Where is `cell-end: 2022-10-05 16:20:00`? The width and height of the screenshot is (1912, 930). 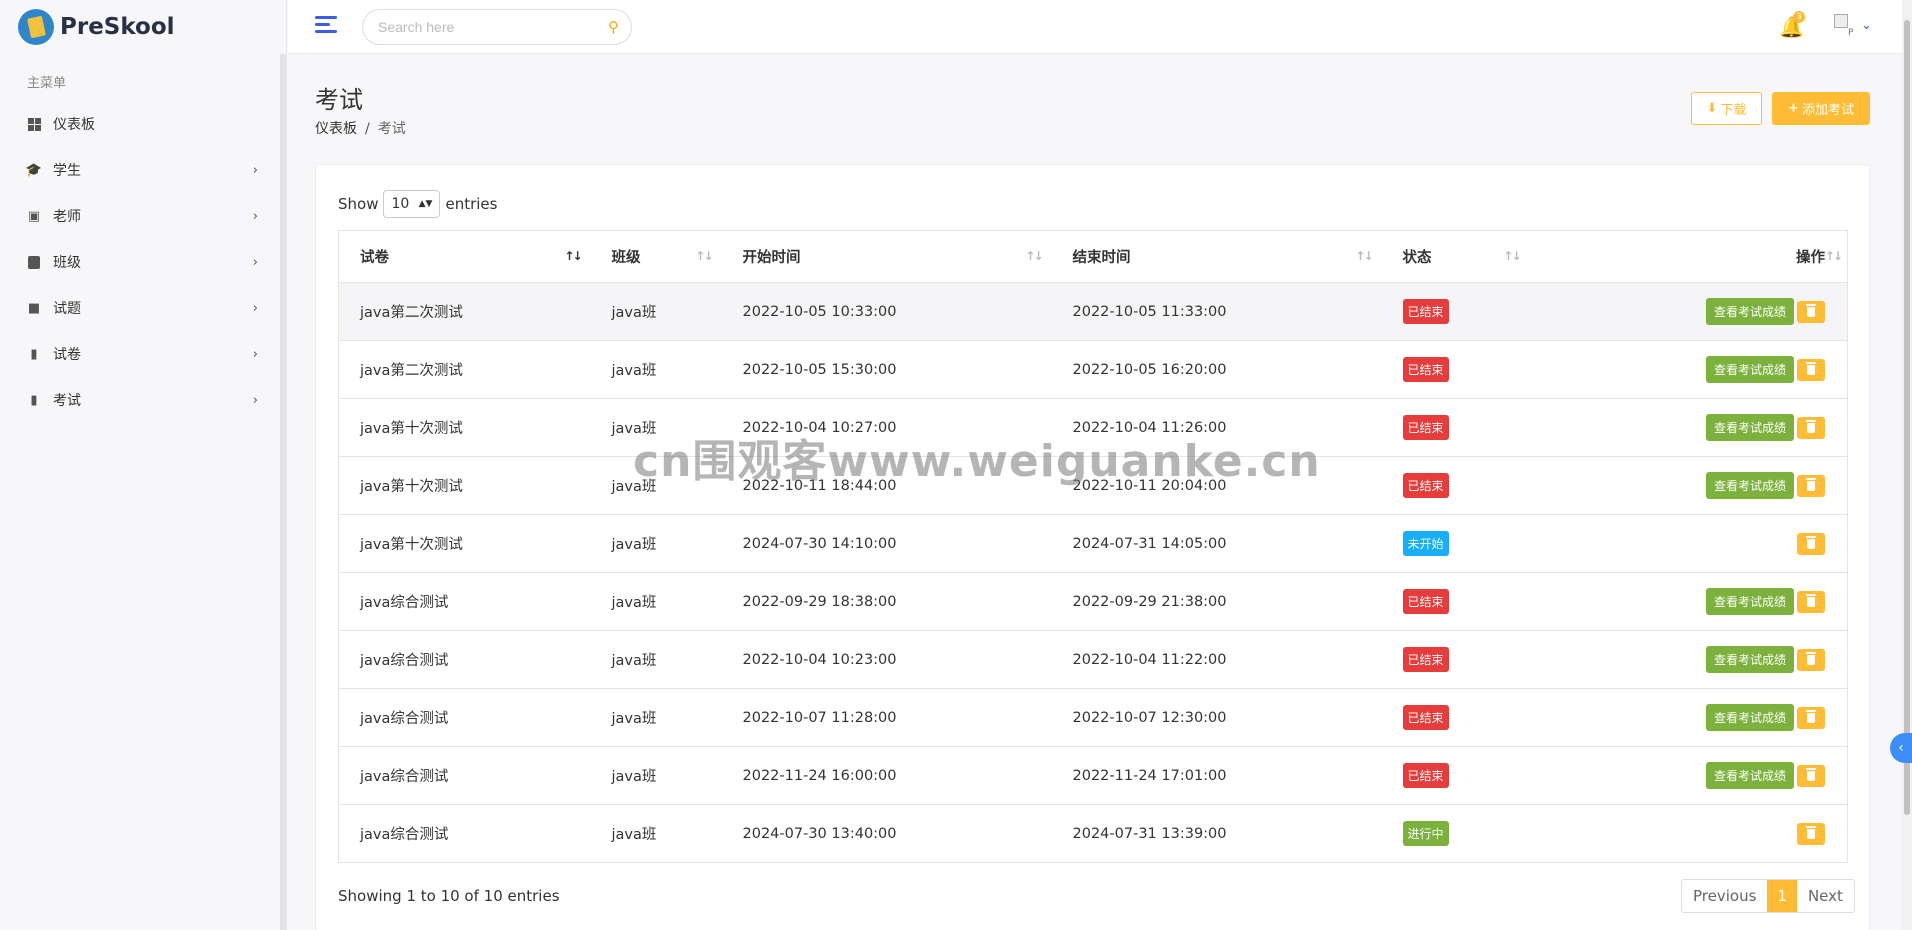
cell-end: 2022-10-05 16:20:00 is located at coordinates (1216, 369).